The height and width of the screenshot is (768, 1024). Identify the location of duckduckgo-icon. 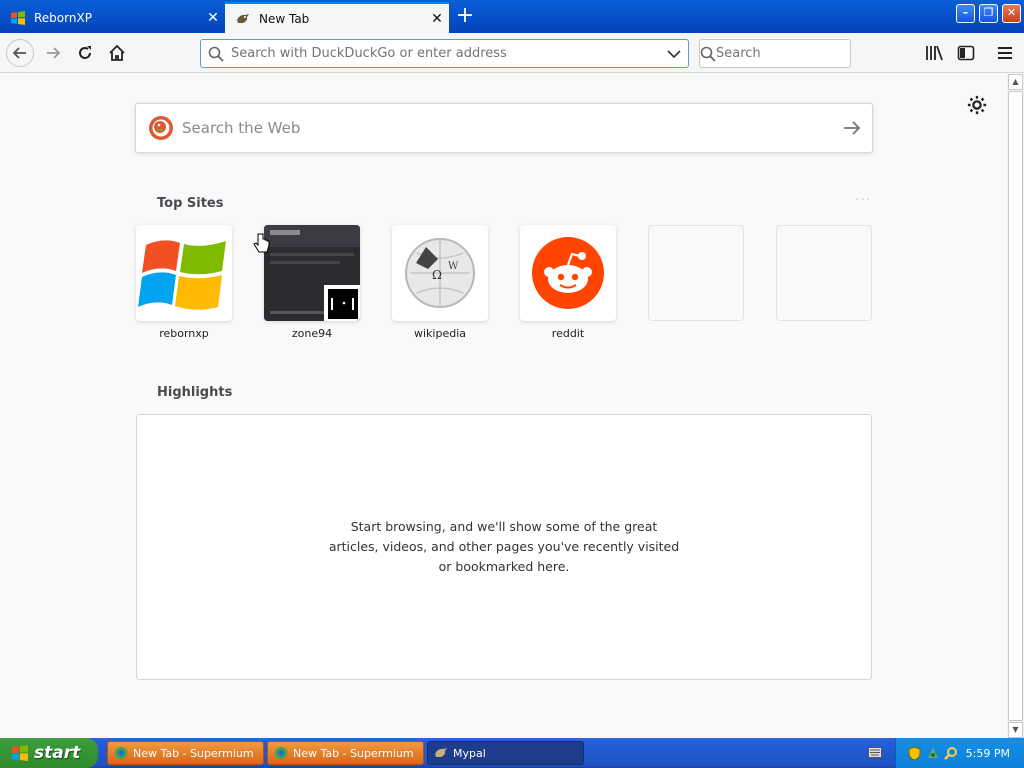
(161, 128).